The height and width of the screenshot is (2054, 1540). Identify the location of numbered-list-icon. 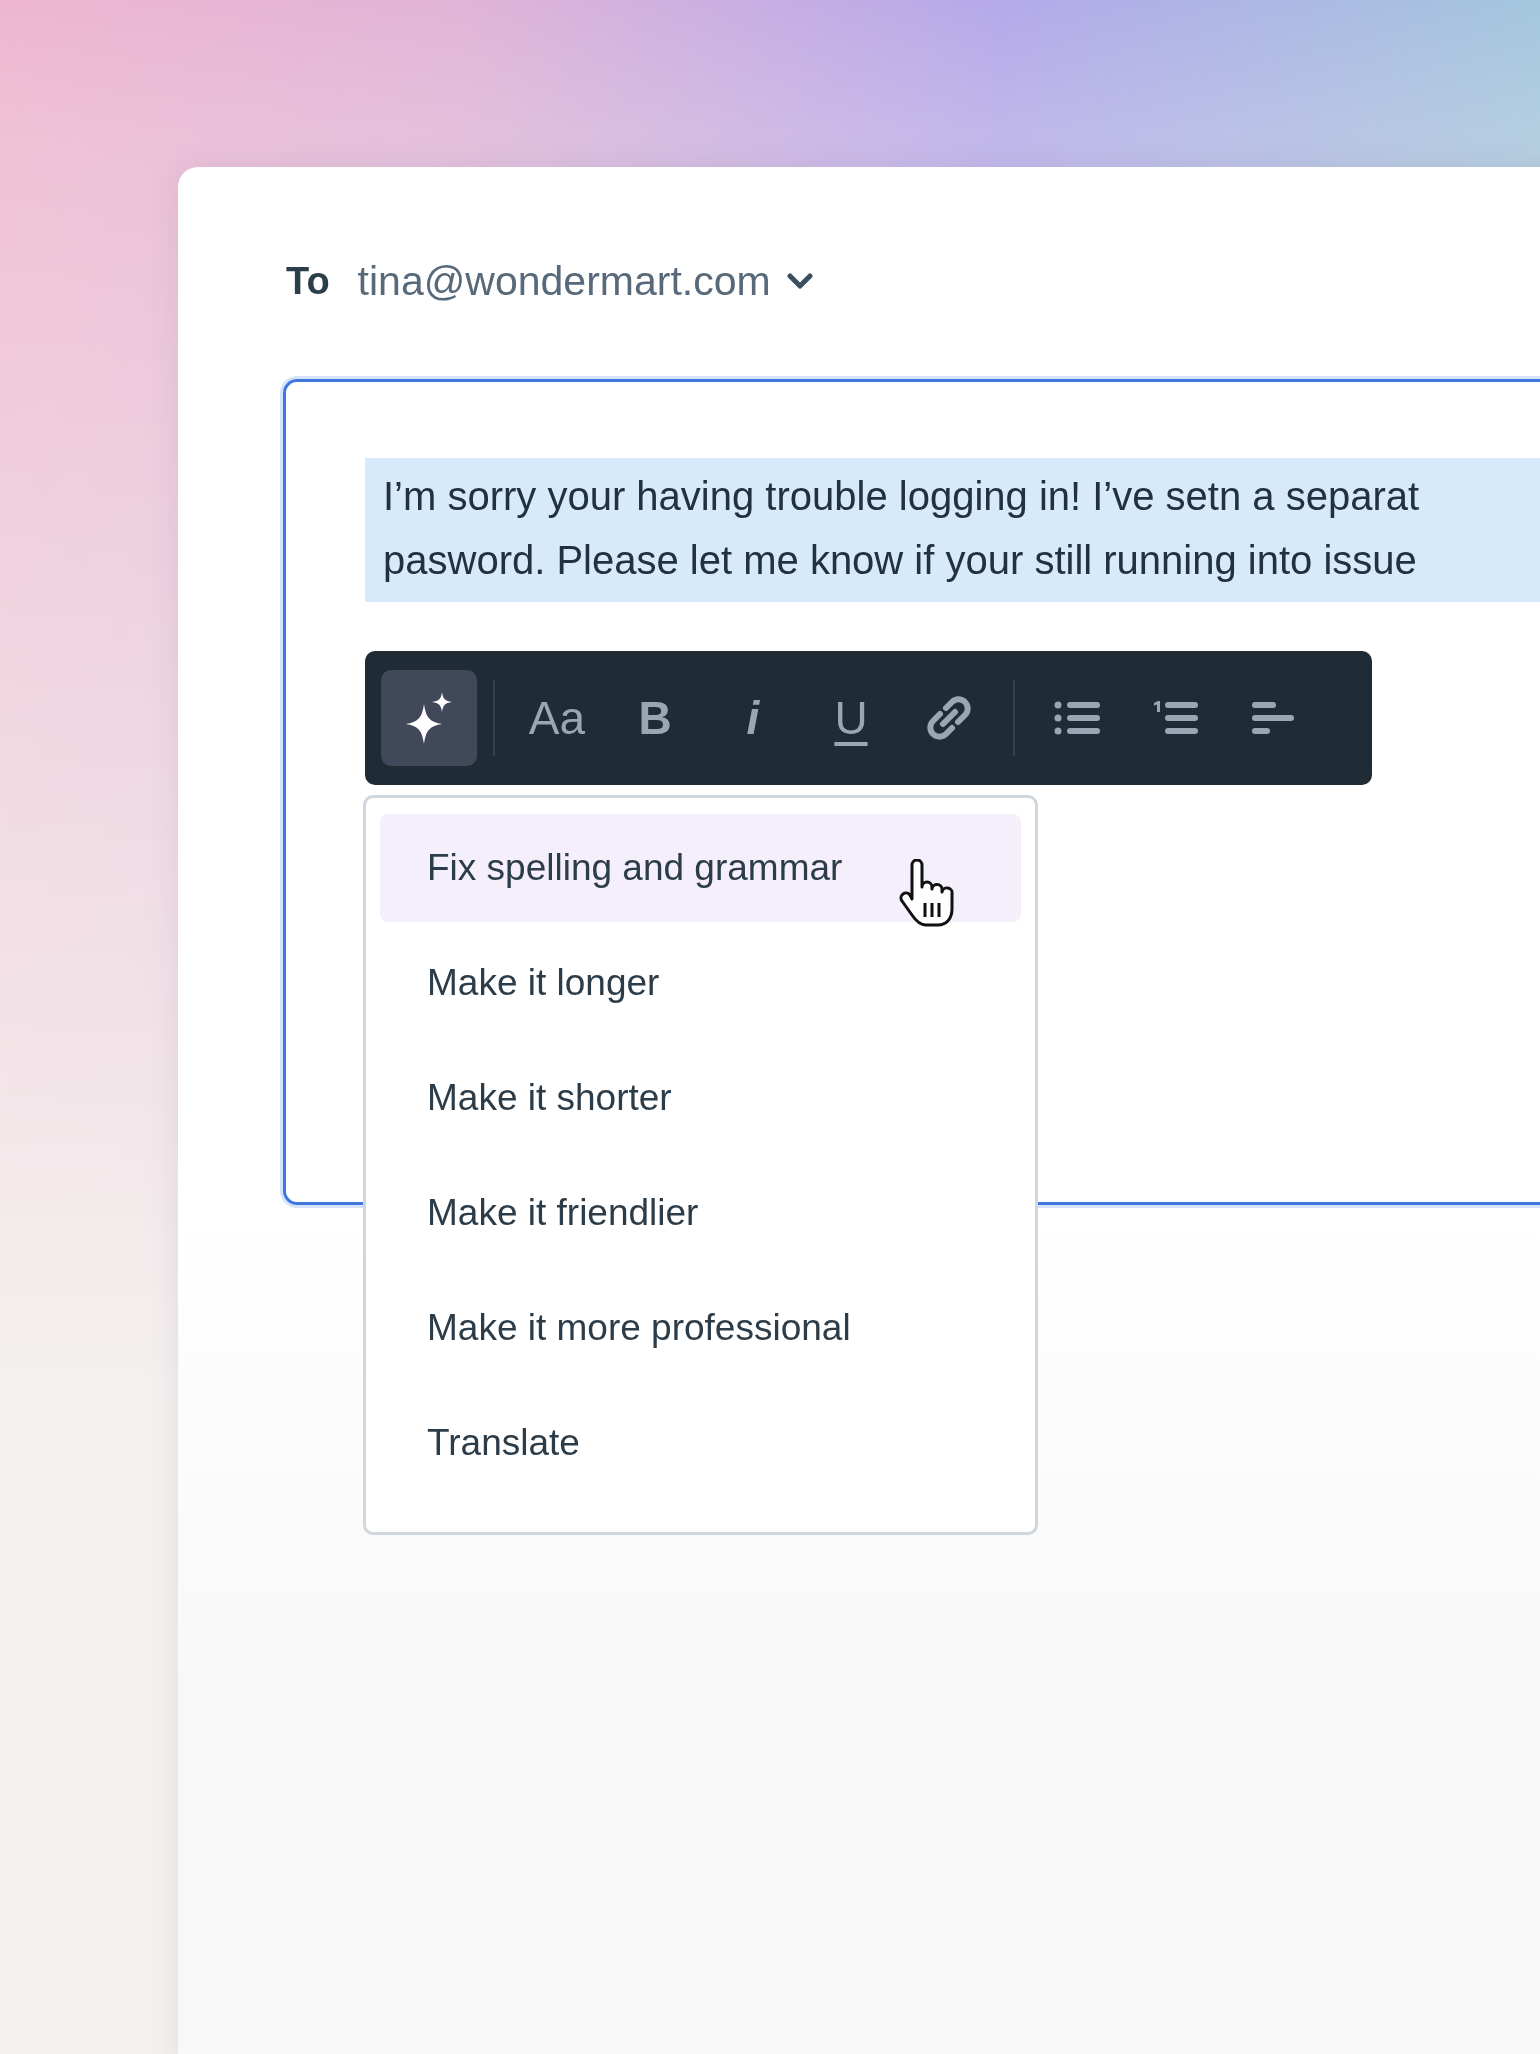
(1175, 718).